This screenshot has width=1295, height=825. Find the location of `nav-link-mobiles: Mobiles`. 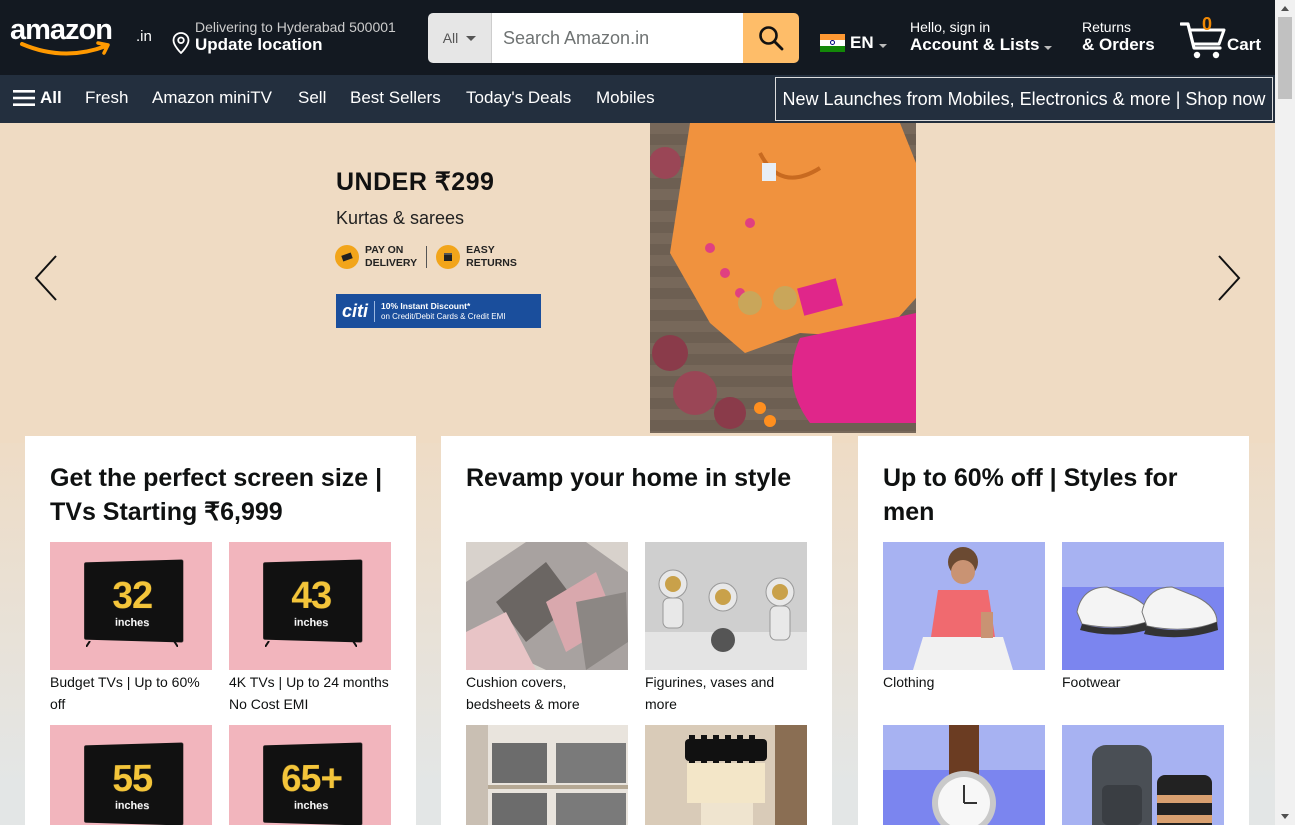

nav-link-mobiles: Mobiles is located at coordinates (625, 98).